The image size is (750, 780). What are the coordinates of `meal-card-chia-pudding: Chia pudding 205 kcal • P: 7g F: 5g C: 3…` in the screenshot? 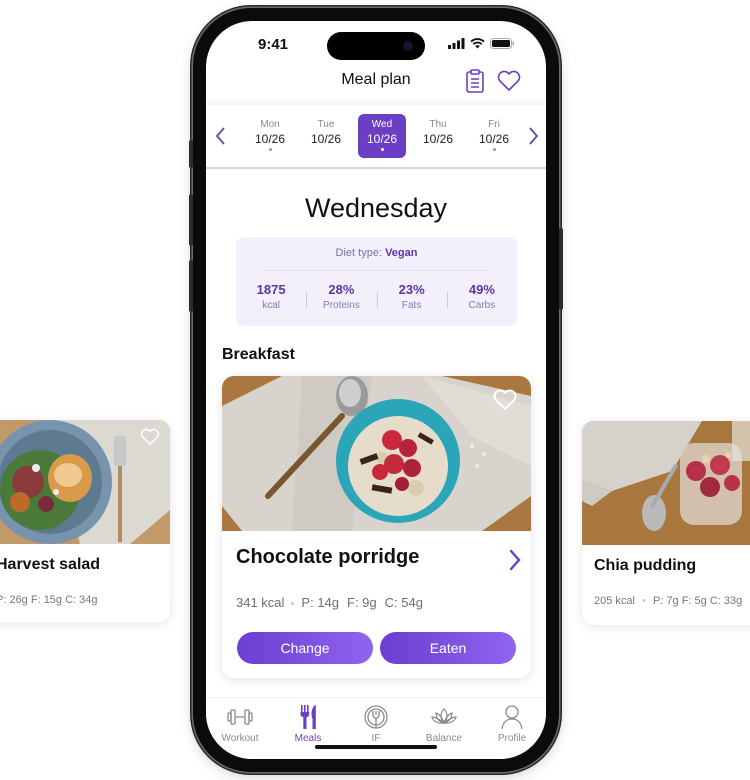 It's located at (666, 523).